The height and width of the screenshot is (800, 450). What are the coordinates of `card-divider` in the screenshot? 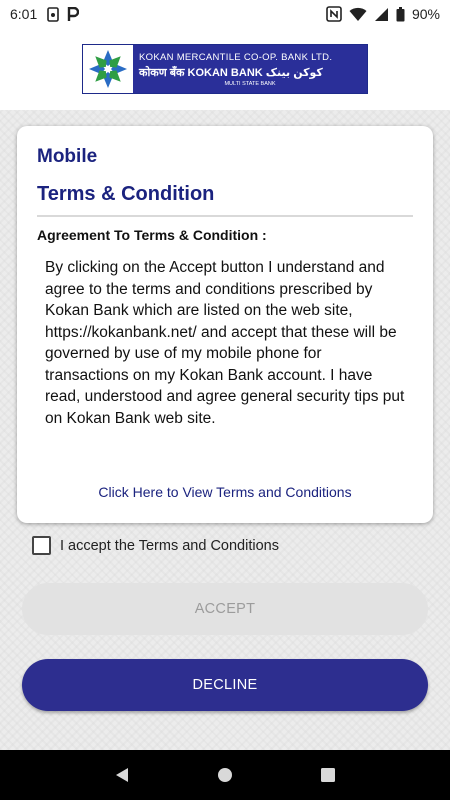 It's located at (225, 216).